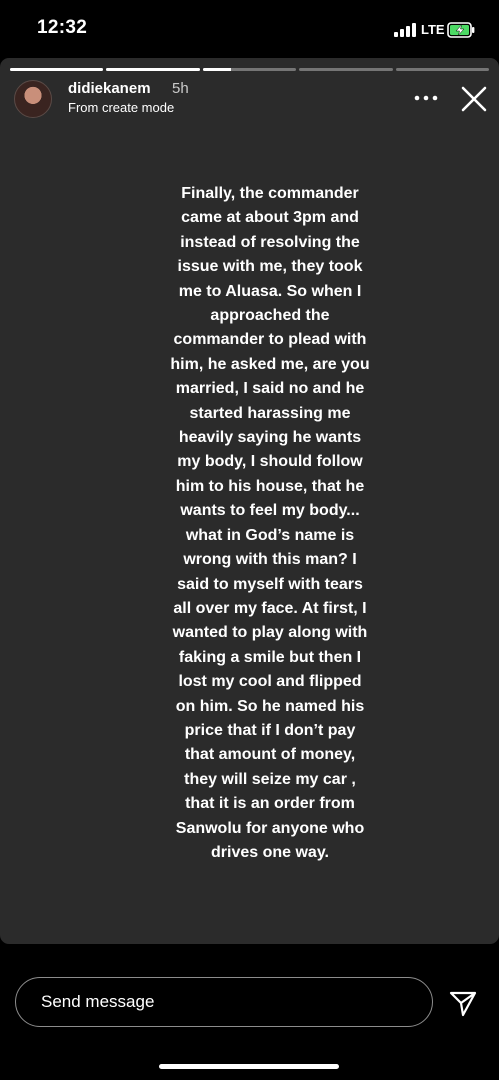  I want to click on cellular-signal-icon, so click(405, 30).